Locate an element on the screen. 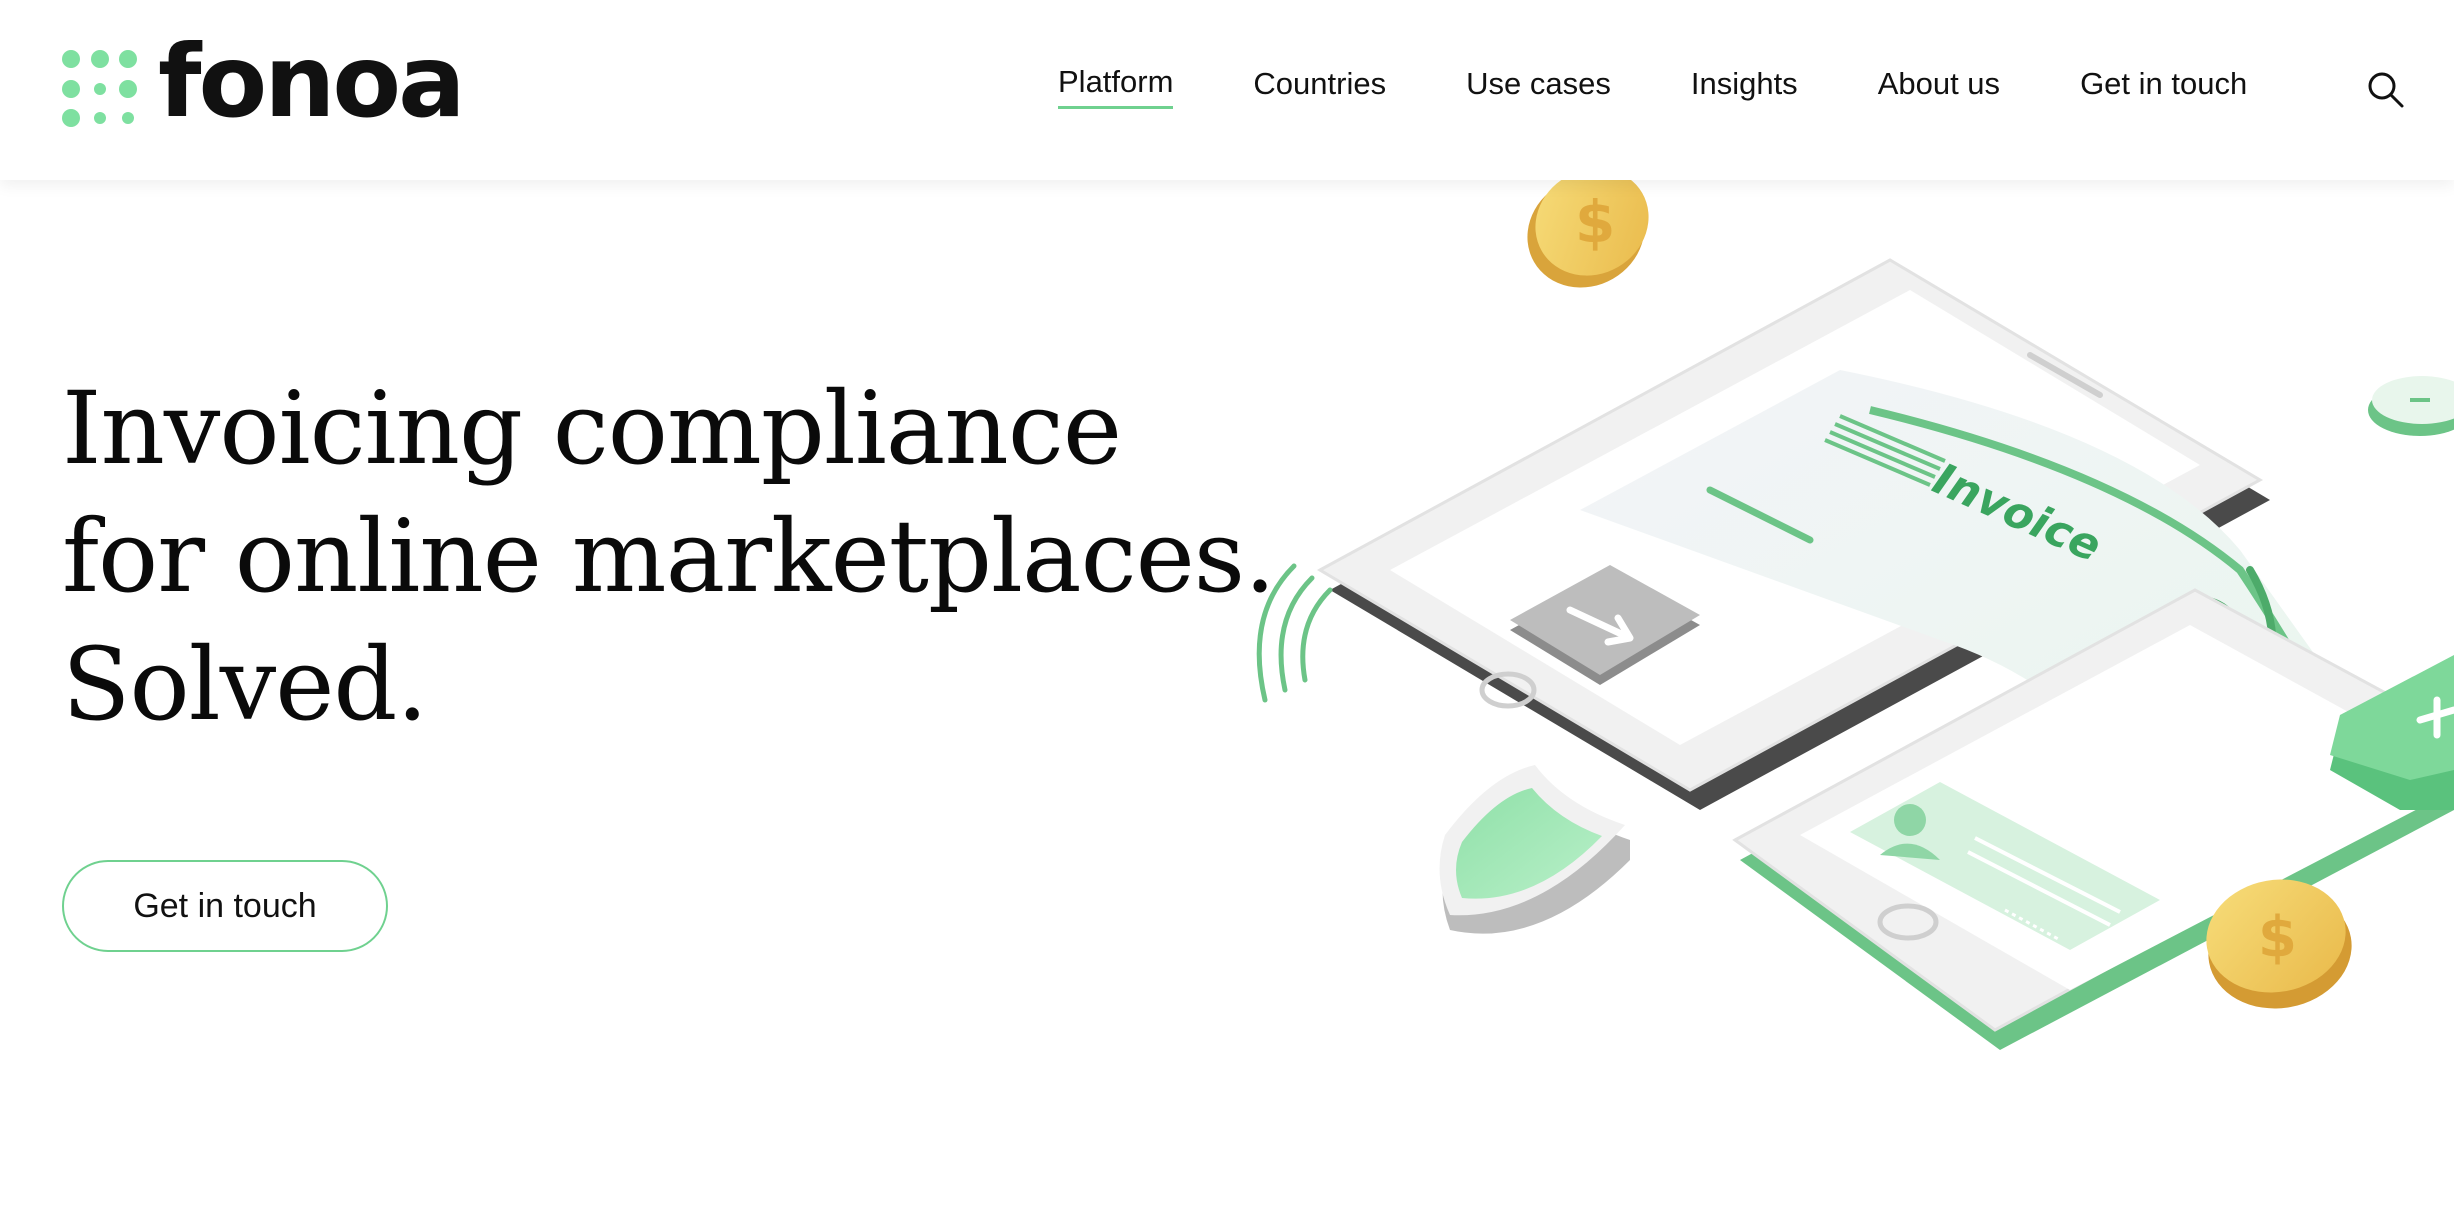  search-button is located at coordinates (2386, 90).